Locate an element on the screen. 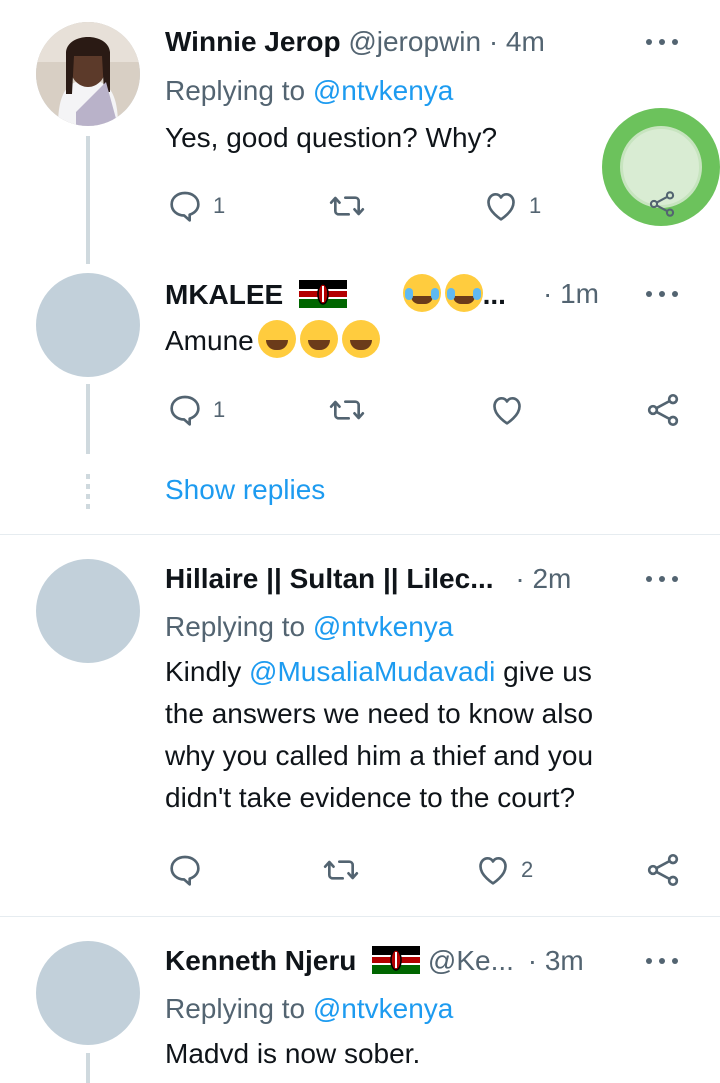 This screenshot has width=720, height=1083. tweet-text: Amune is located at coordinates (427, 341).